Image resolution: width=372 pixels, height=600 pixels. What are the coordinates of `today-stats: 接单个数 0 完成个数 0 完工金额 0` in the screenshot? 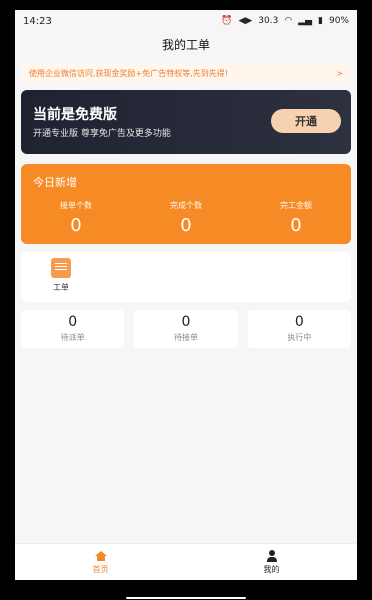 It's located at (186, 218).